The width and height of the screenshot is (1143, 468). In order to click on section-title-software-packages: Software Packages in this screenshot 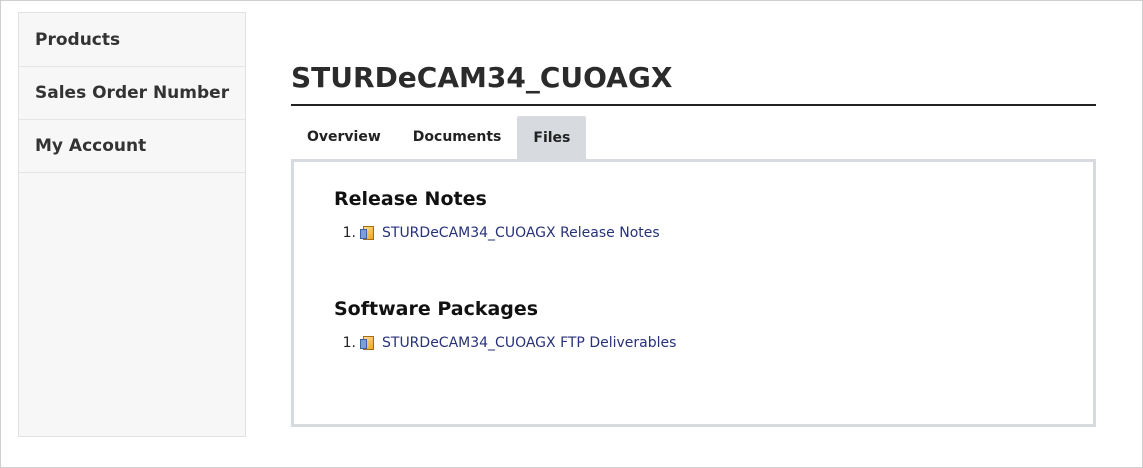, I will do `click(436, 309)`.